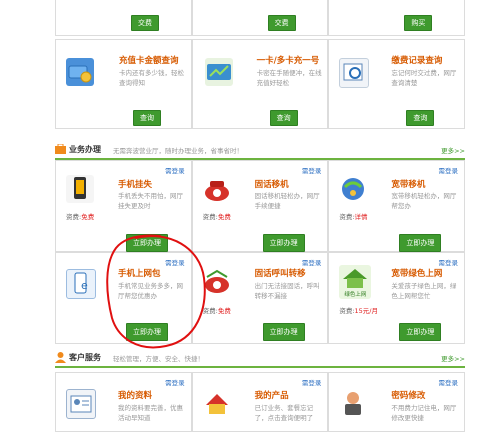 The image size is (500, 432). Describe the element at coordinates (216, 189) in the screenshot. I see `landline-move-icon` at that location.